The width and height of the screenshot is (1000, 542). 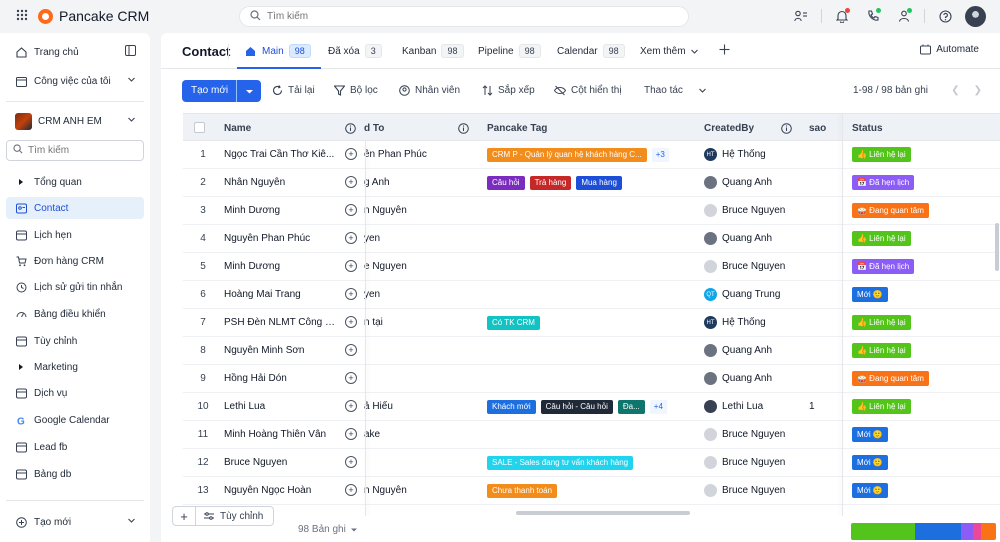 I want to click on sidebar-item-marketing: Marketing, so click(x=75, y=367).